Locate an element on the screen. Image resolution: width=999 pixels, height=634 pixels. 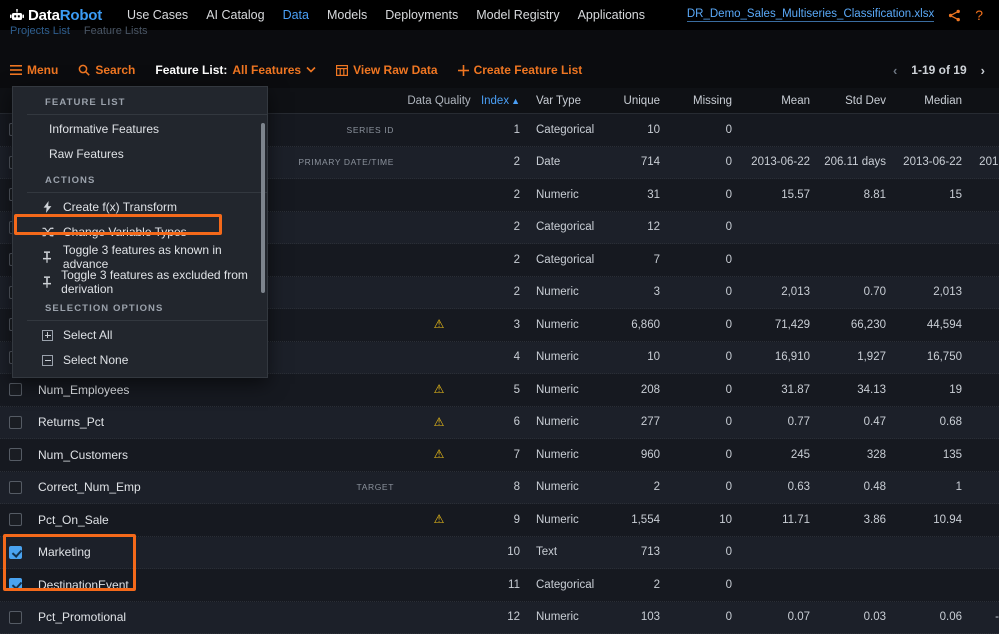
min-cell: 0 is located at coordinates (985, 487).